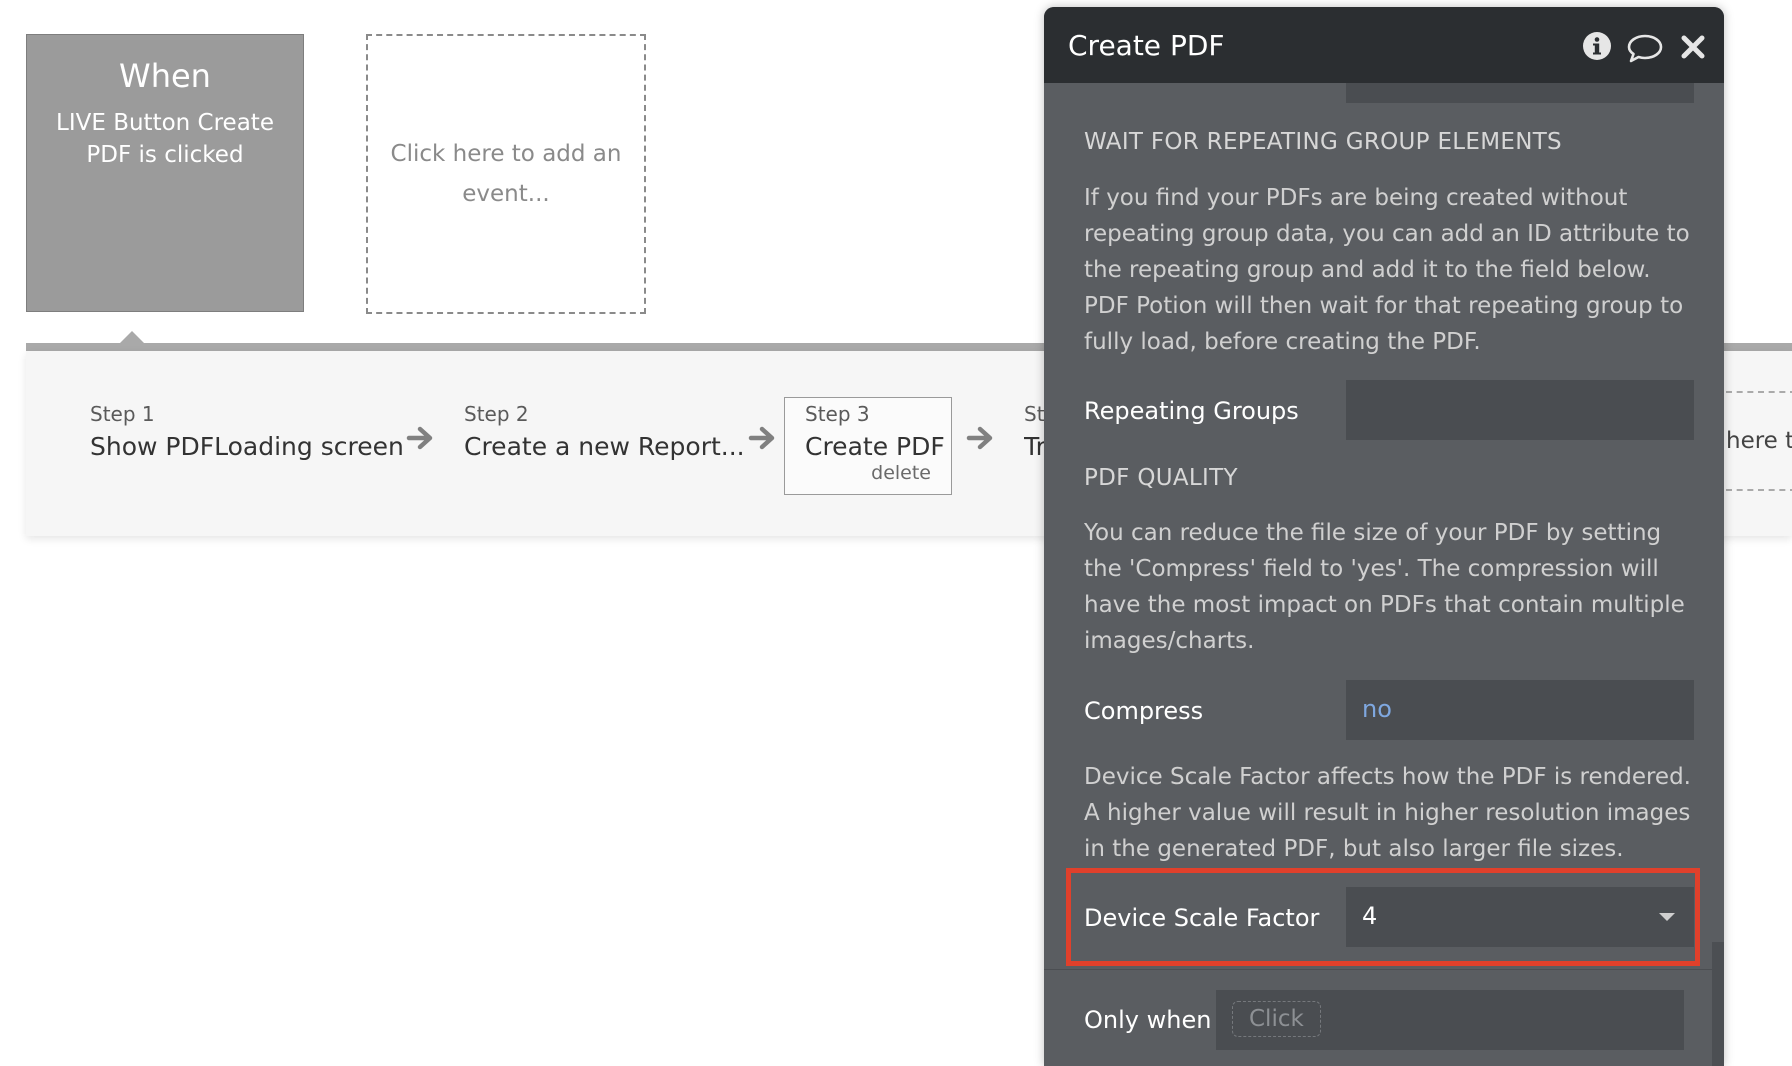 The image size is (1792, 1066). What do you see at coordinates (1384, 969) in the screenshot?
I see `panel-divider` at bounding box center [1384, 969].